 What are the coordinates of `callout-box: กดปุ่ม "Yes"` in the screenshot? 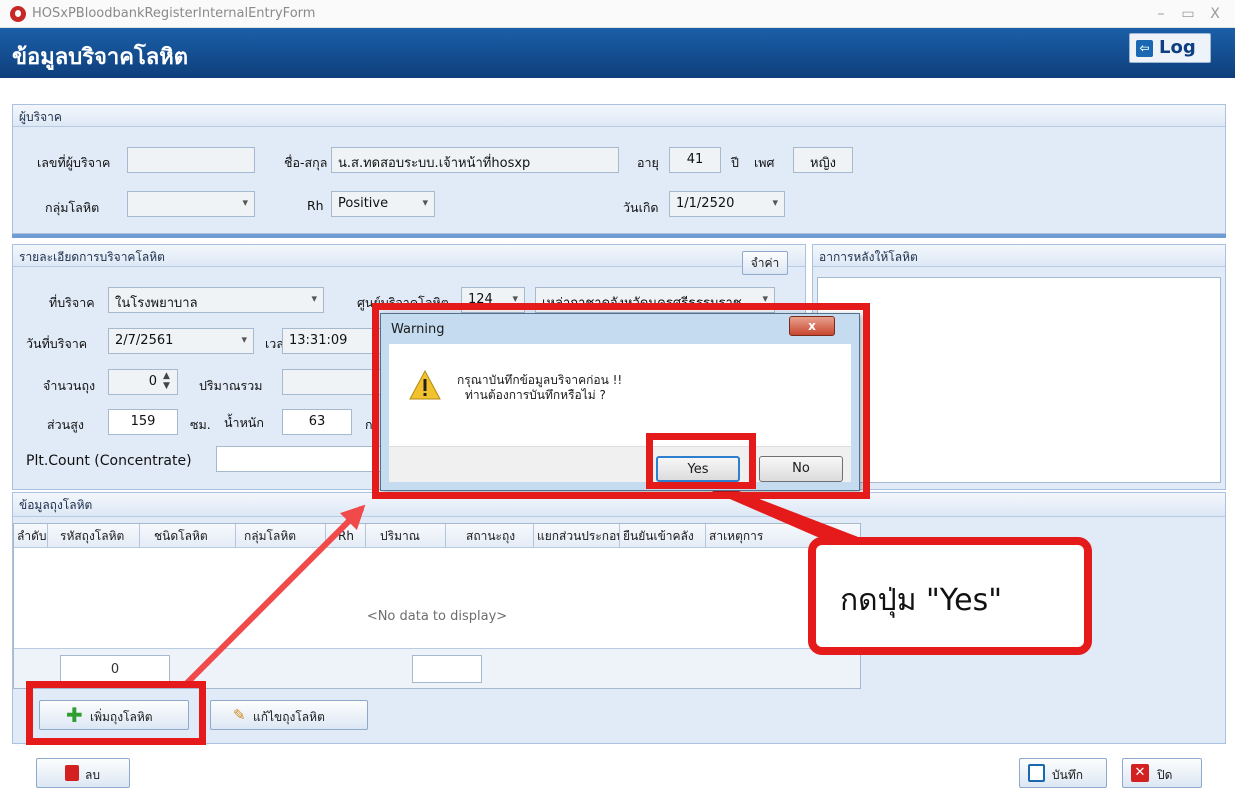 It's located at (950, 596).